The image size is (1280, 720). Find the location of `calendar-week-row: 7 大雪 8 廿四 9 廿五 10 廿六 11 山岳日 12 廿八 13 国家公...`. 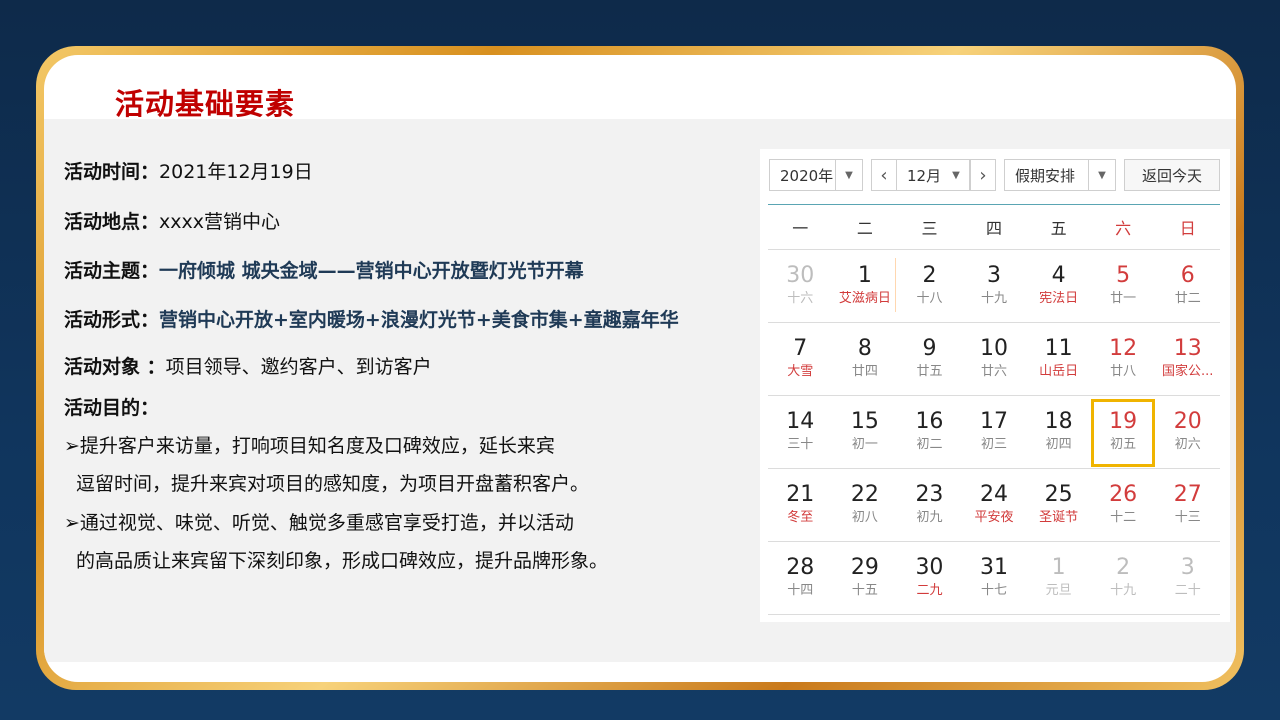

calendar-week-row: 7 大雪 8 廿四 9 廿五 10 廿六 11 山岳日 12 廿八 13 国家公... is located at coordinates (994, 359).